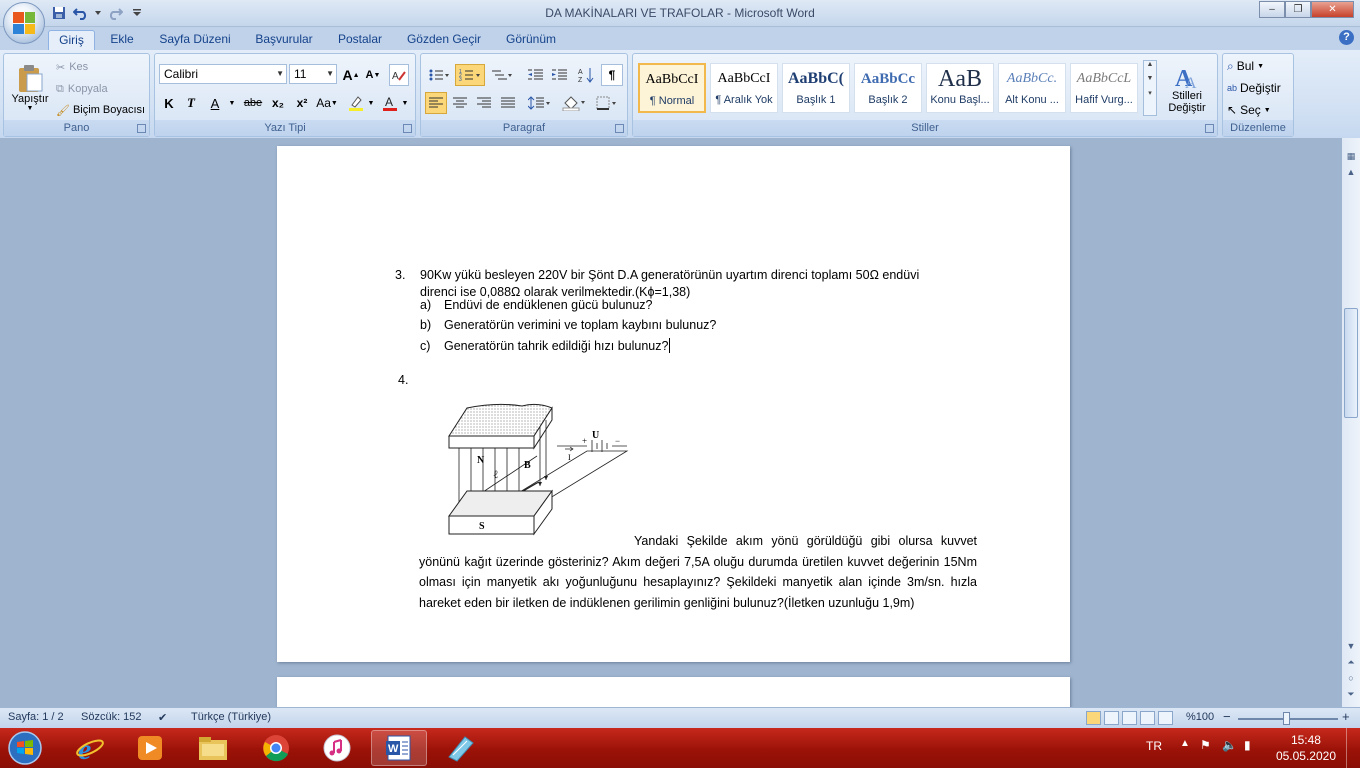 Image resolution: width=1360 pixels, height=768 pixels. I want to click on volume-icon: 🔈, so click(1229, 745).